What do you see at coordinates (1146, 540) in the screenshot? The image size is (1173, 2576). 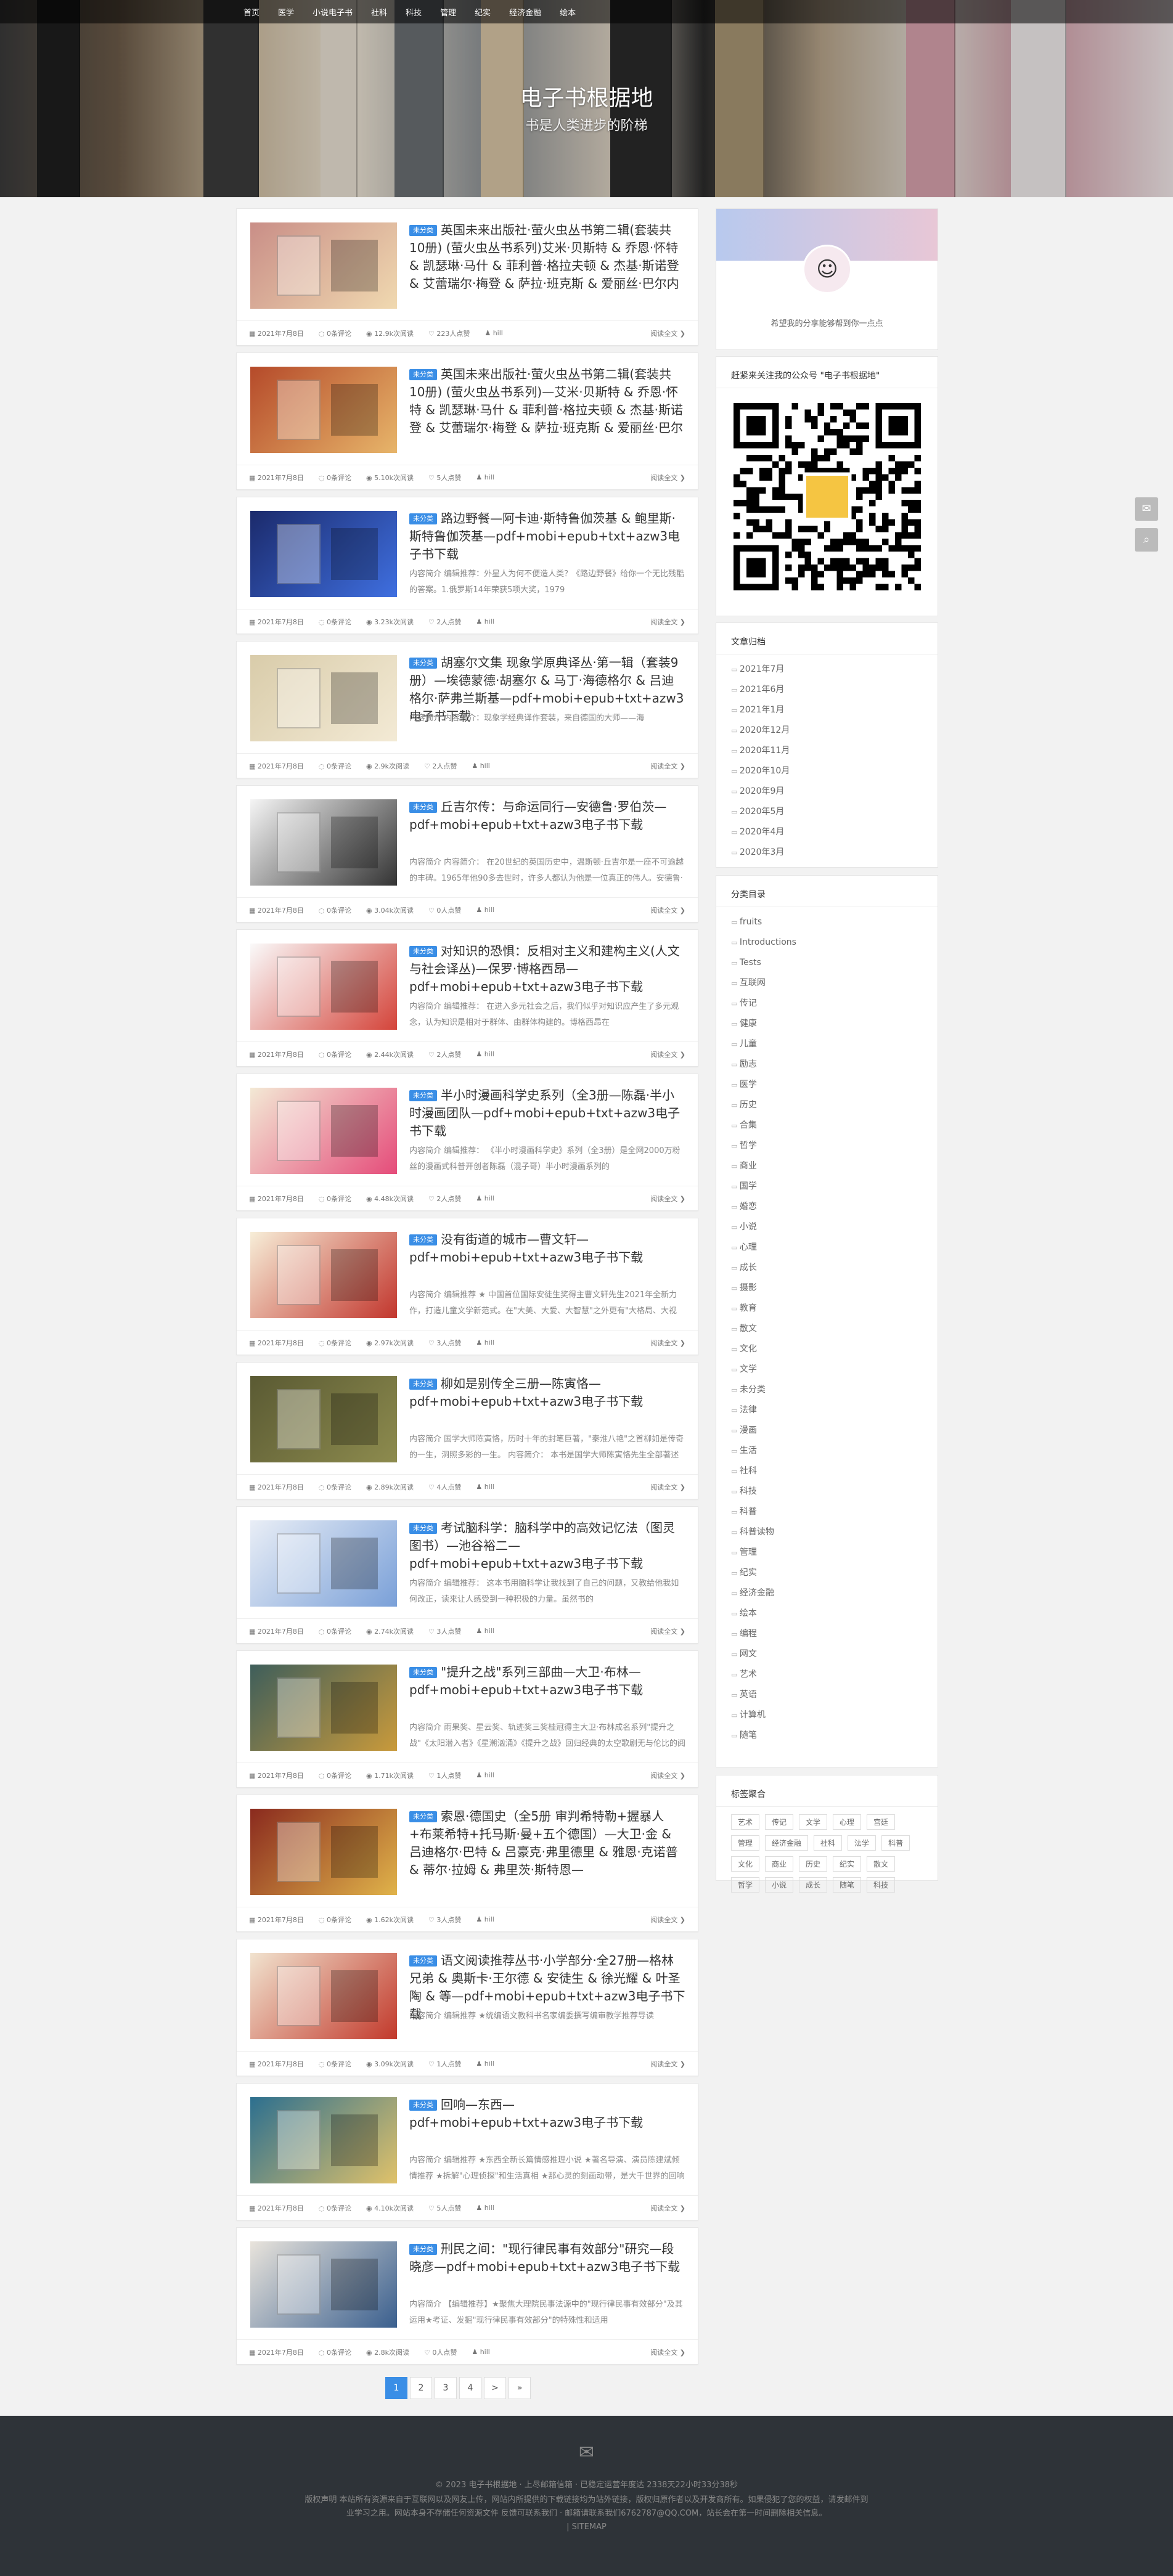 I see `search-float-icon: ⌕` at bounding box center [1146, 540].